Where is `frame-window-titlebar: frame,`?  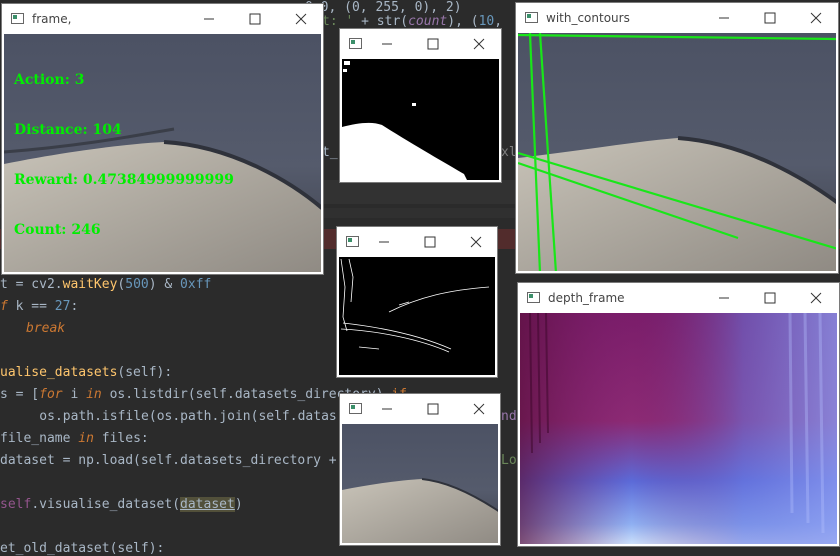
frame-window-titlebar: frame, is located at coordinates (162, 19).